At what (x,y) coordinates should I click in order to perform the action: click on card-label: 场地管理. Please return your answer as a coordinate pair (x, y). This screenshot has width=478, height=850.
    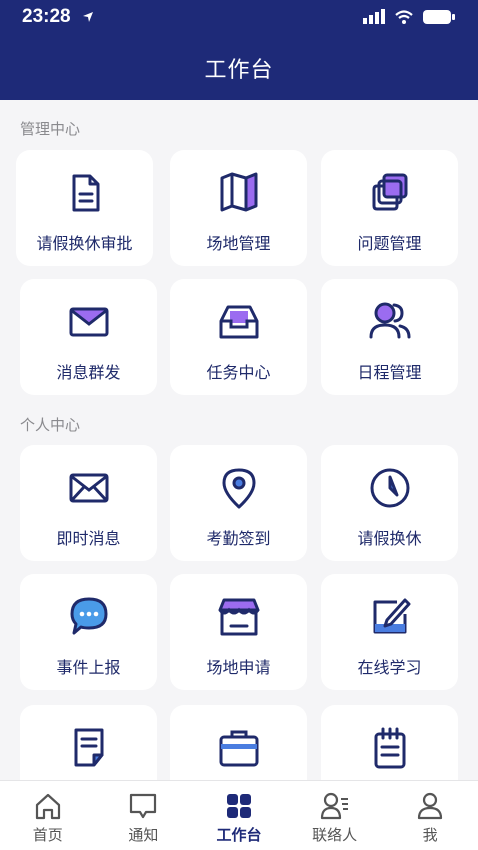
    Looking at the image, I should click on (238, 243).